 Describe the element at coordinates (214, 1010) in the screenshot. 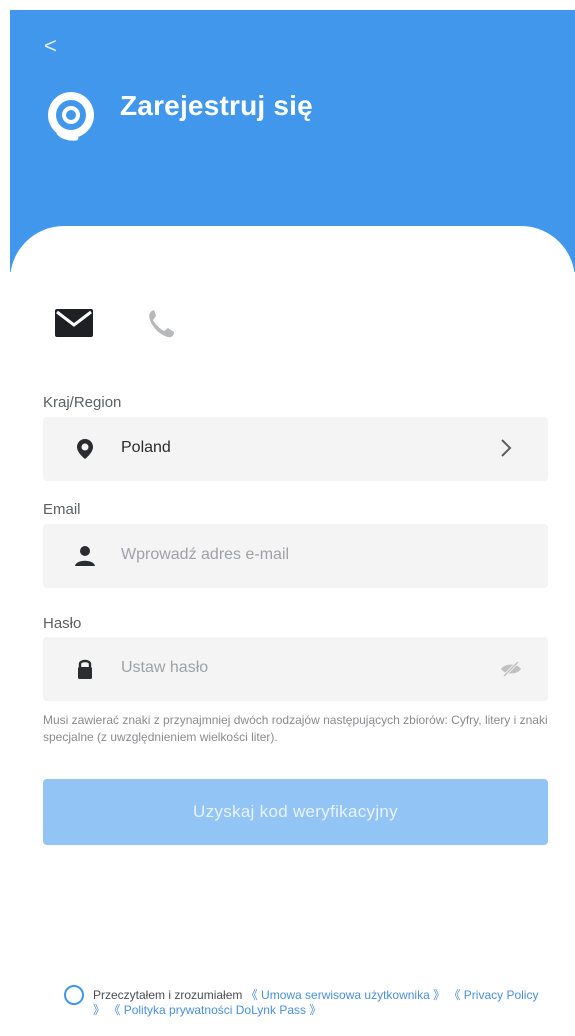

I see `dolynk-privacy-link: 《 Polityka prywatności DoLynk Pass 》` at that location.